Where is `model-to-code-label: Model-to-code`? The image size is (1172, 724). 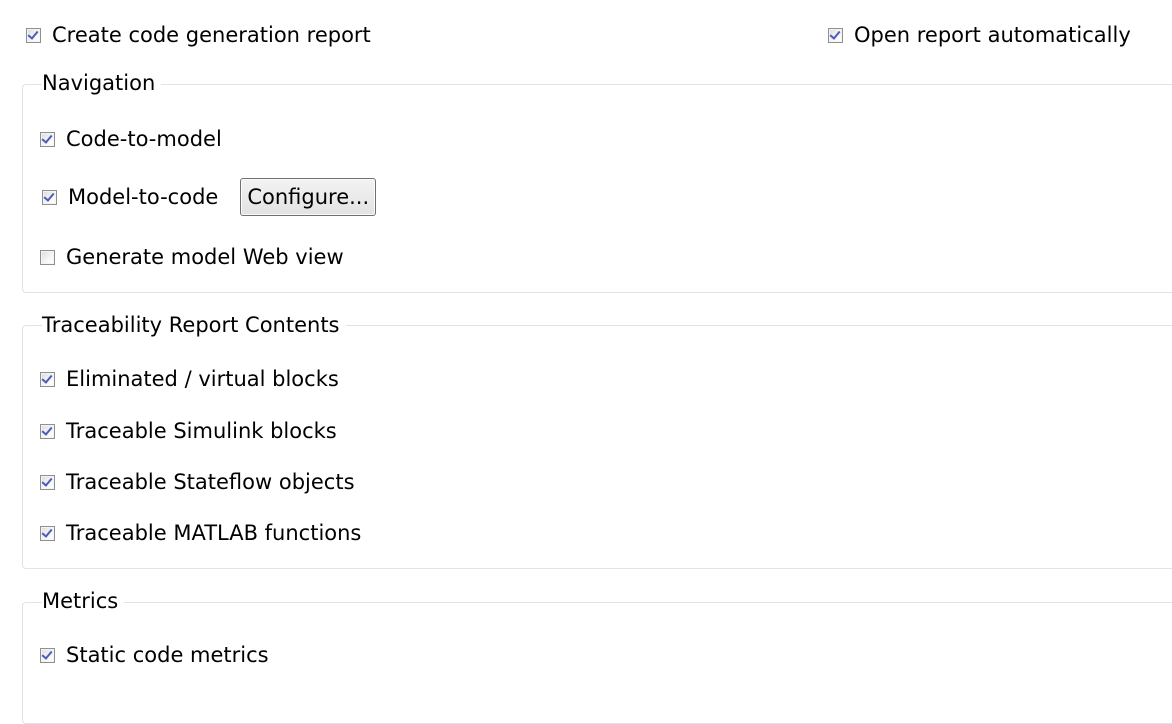 model-to-code-label: Model-to-code is located at coordinates (143, 197).